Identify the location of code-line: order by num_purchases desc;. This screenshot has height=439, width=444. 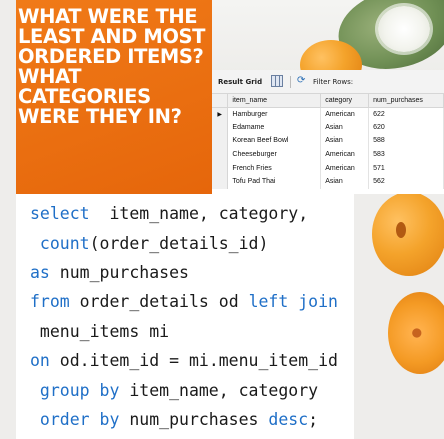
(174, 420).